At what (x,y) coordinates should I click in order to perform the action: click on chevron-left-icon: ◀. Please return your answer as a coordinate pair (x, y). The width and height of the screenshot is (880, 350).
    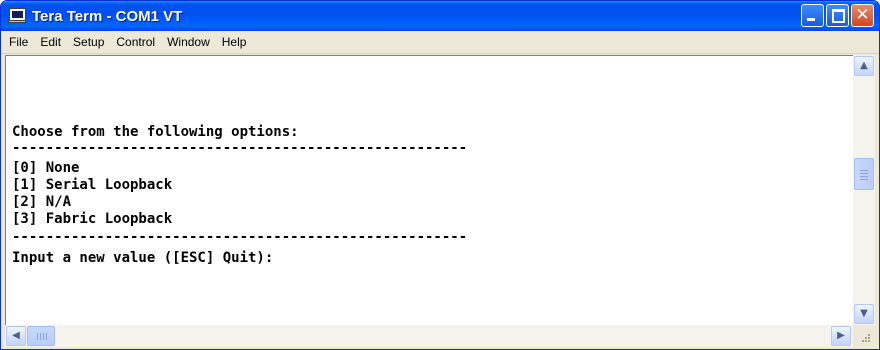
    Looking at the image, I should click on (16, 335).